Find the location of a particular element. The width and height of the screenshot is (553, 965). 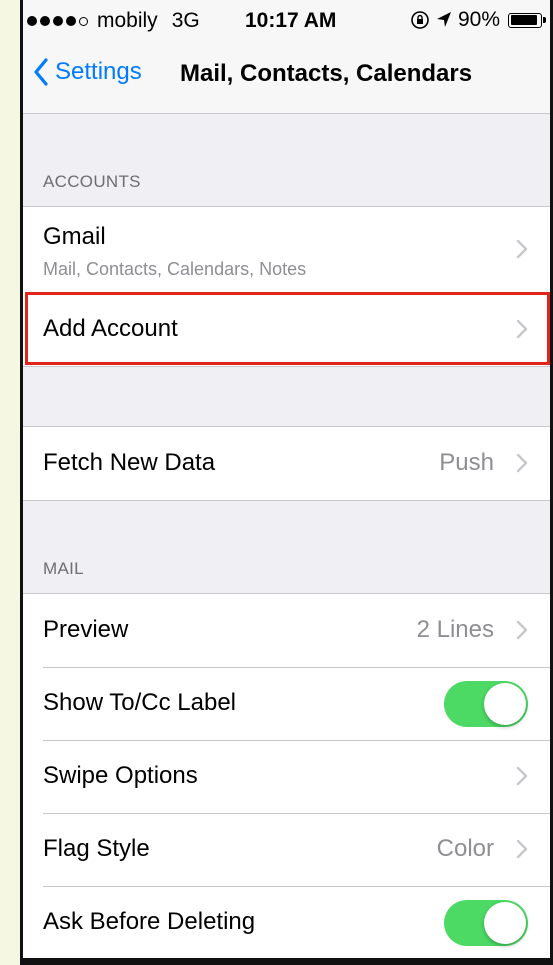

show-tocc-label: Show To/Cc Label is located at coordinates (140, 702).